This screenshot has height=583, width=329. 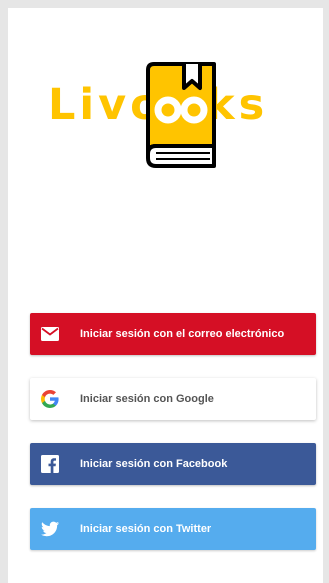 I want to click on facebook-login-button: Iniciar sesión con Facebook, so click(x=173, y=464).